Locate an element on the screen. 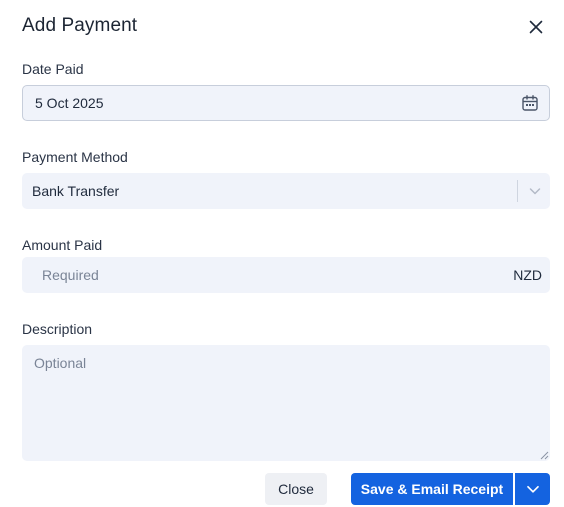 The width and height of the screenshot is (564, 507). close-dialog-button is located at coordinates (536, 27).